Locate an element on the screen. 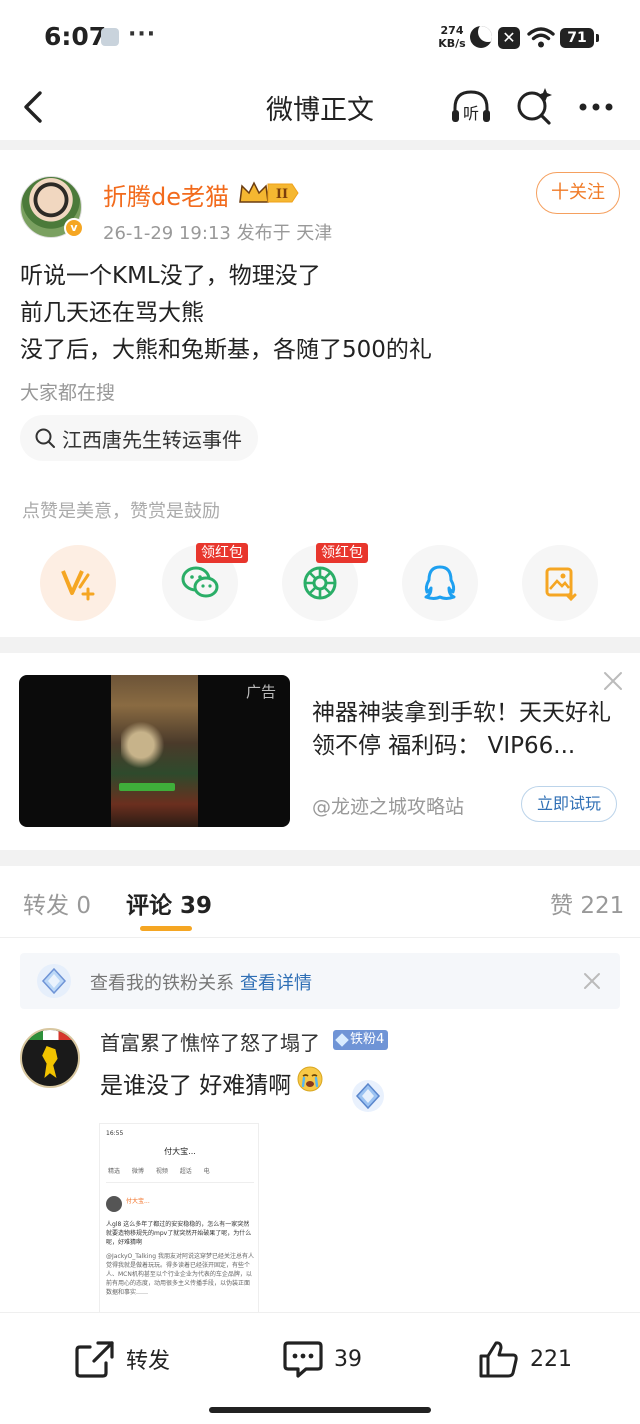 The height and width of the screenshot is (1424, 640). fan-level-text: 铁粉4 is located at coordinates (367, 1039).